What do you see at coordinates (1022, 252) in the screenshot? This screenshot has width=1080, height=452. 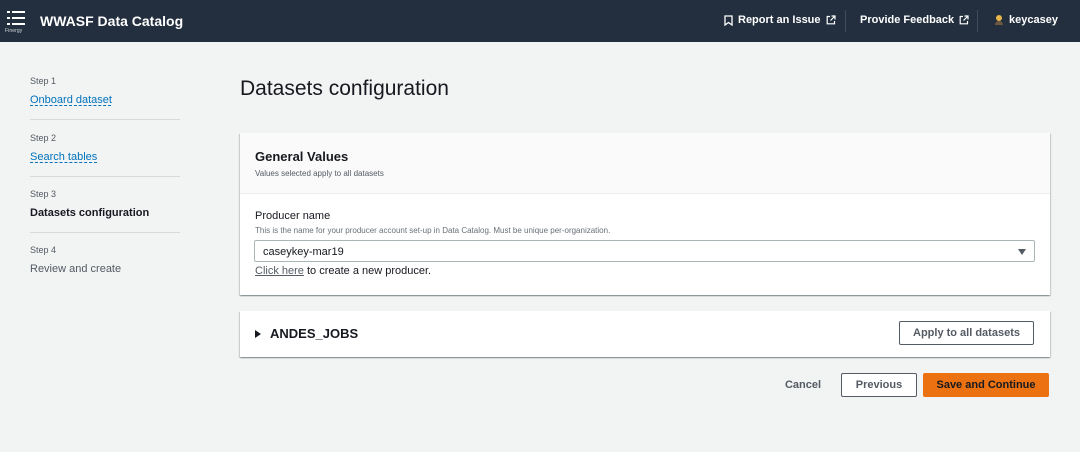 I see `caret-down-icon` at bounding box center [1022, 252].